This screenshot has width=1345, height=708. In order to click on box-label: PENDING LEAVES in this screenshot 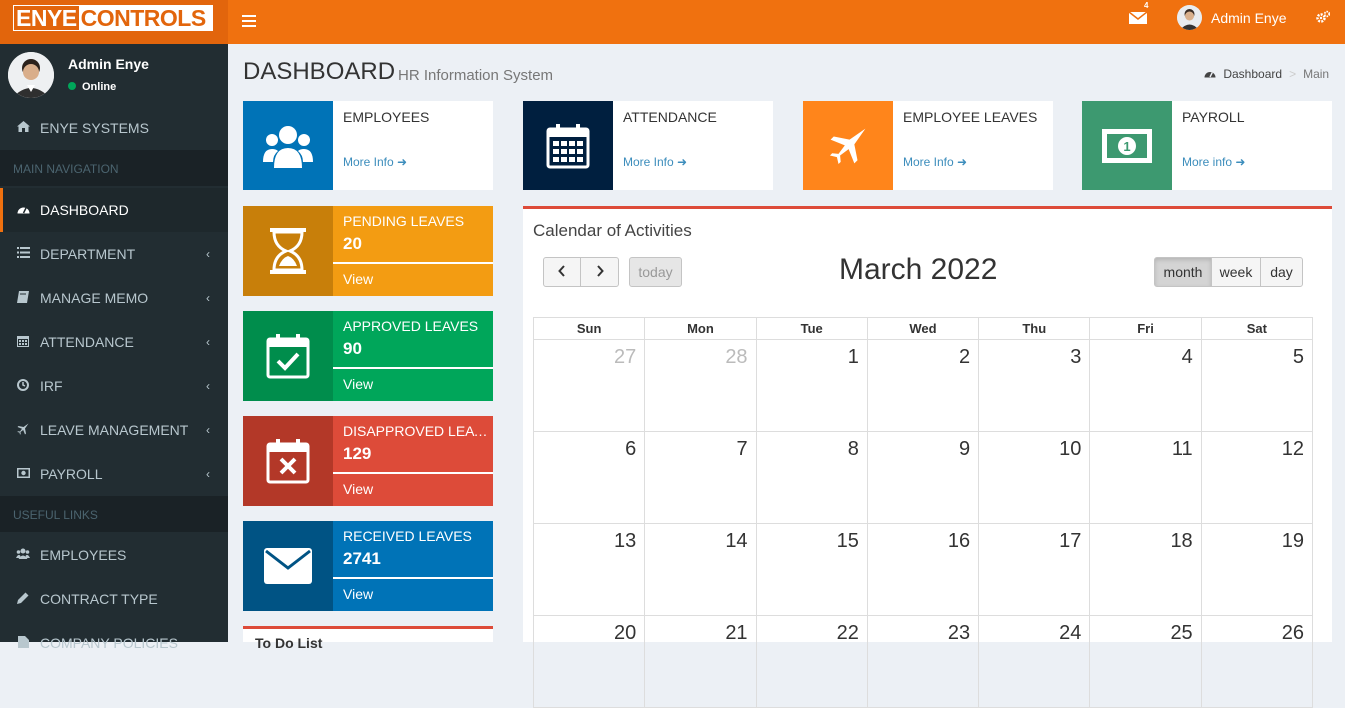, I will do `click(404, 221)`.